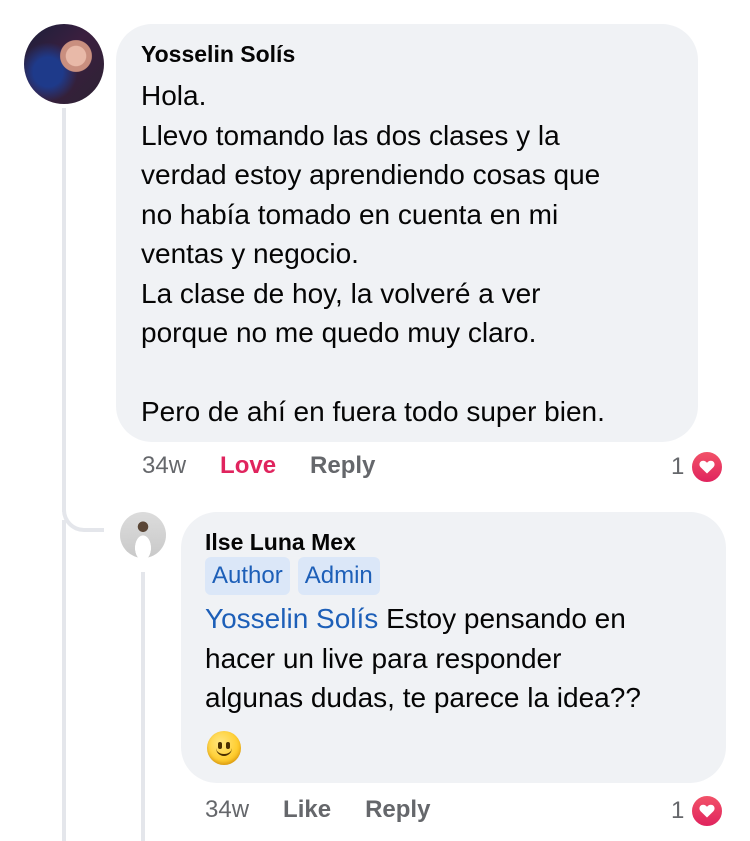  What do you see at coordinates (502, 618) in the screenshot?
I see `reply-text-fragment: Estoy pensando en` at bounding box center [502, 618].